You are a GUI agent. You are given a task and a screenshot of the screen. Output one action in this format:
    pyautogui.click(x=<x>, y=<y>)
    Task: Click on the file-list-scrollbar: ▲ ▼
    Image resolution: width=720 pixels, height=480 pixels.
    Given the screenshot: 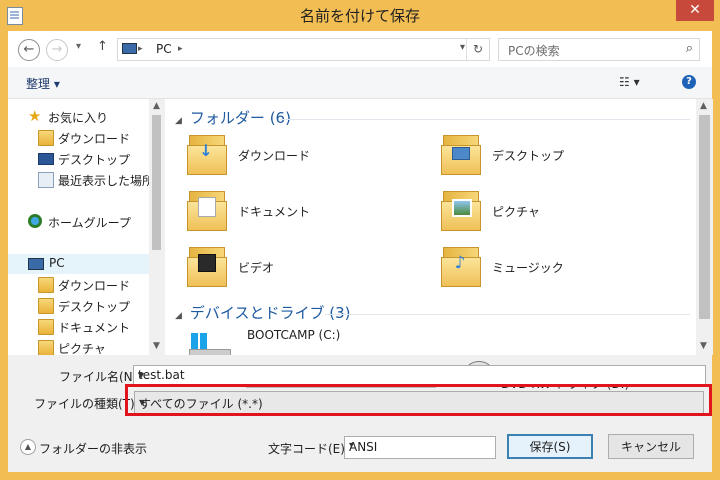 What is the action you would take?
    pyautogui.click(x=704, y=227)
    